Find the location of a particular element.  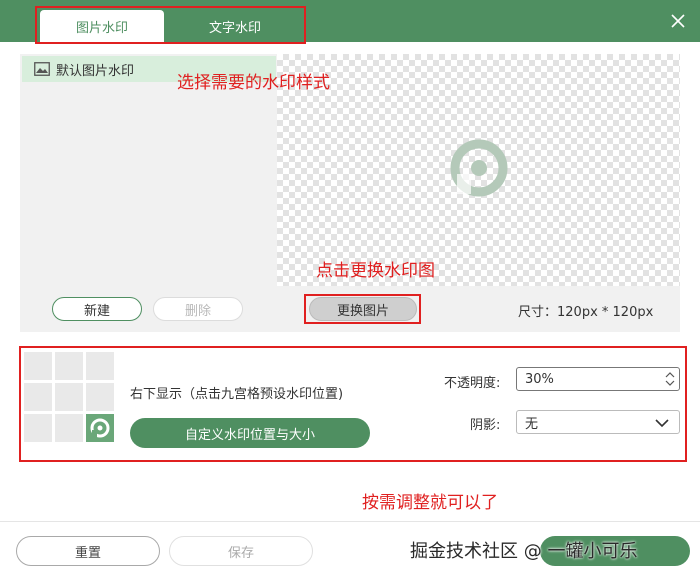

opacity-value: 30% is located at coordinates (539, 379).